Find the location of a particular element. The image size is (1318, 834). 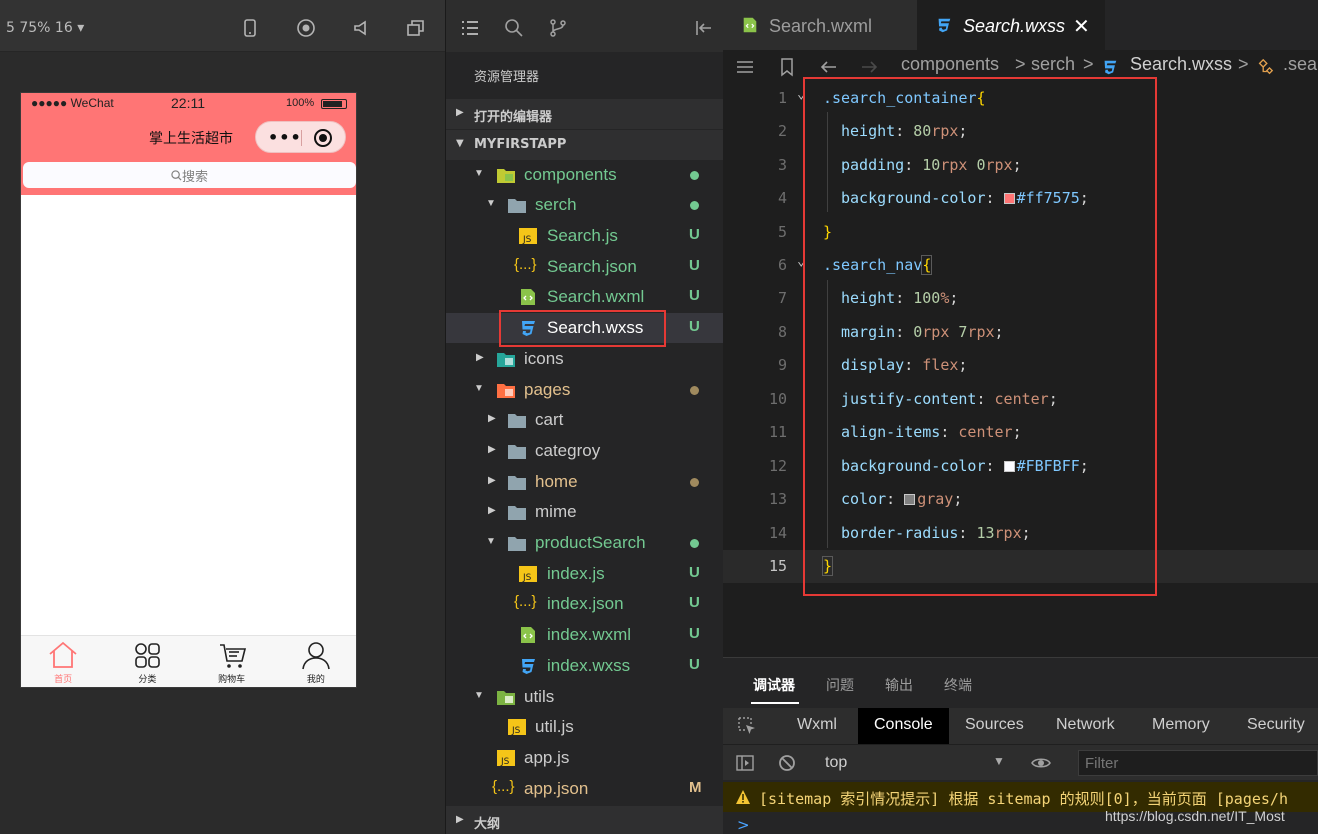

console-prompt: > is located at coordinates (743, 825).